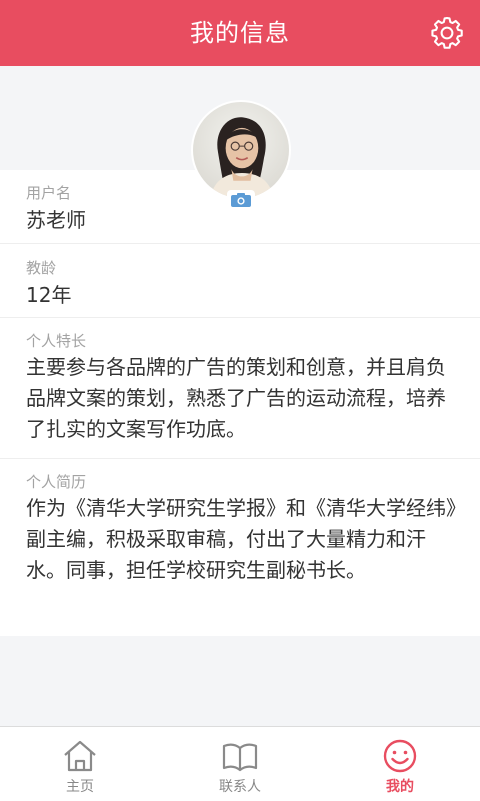  Describe the element at coordinates (49, 193) in the screenshot. I see `username-label: 用户名` at that location.